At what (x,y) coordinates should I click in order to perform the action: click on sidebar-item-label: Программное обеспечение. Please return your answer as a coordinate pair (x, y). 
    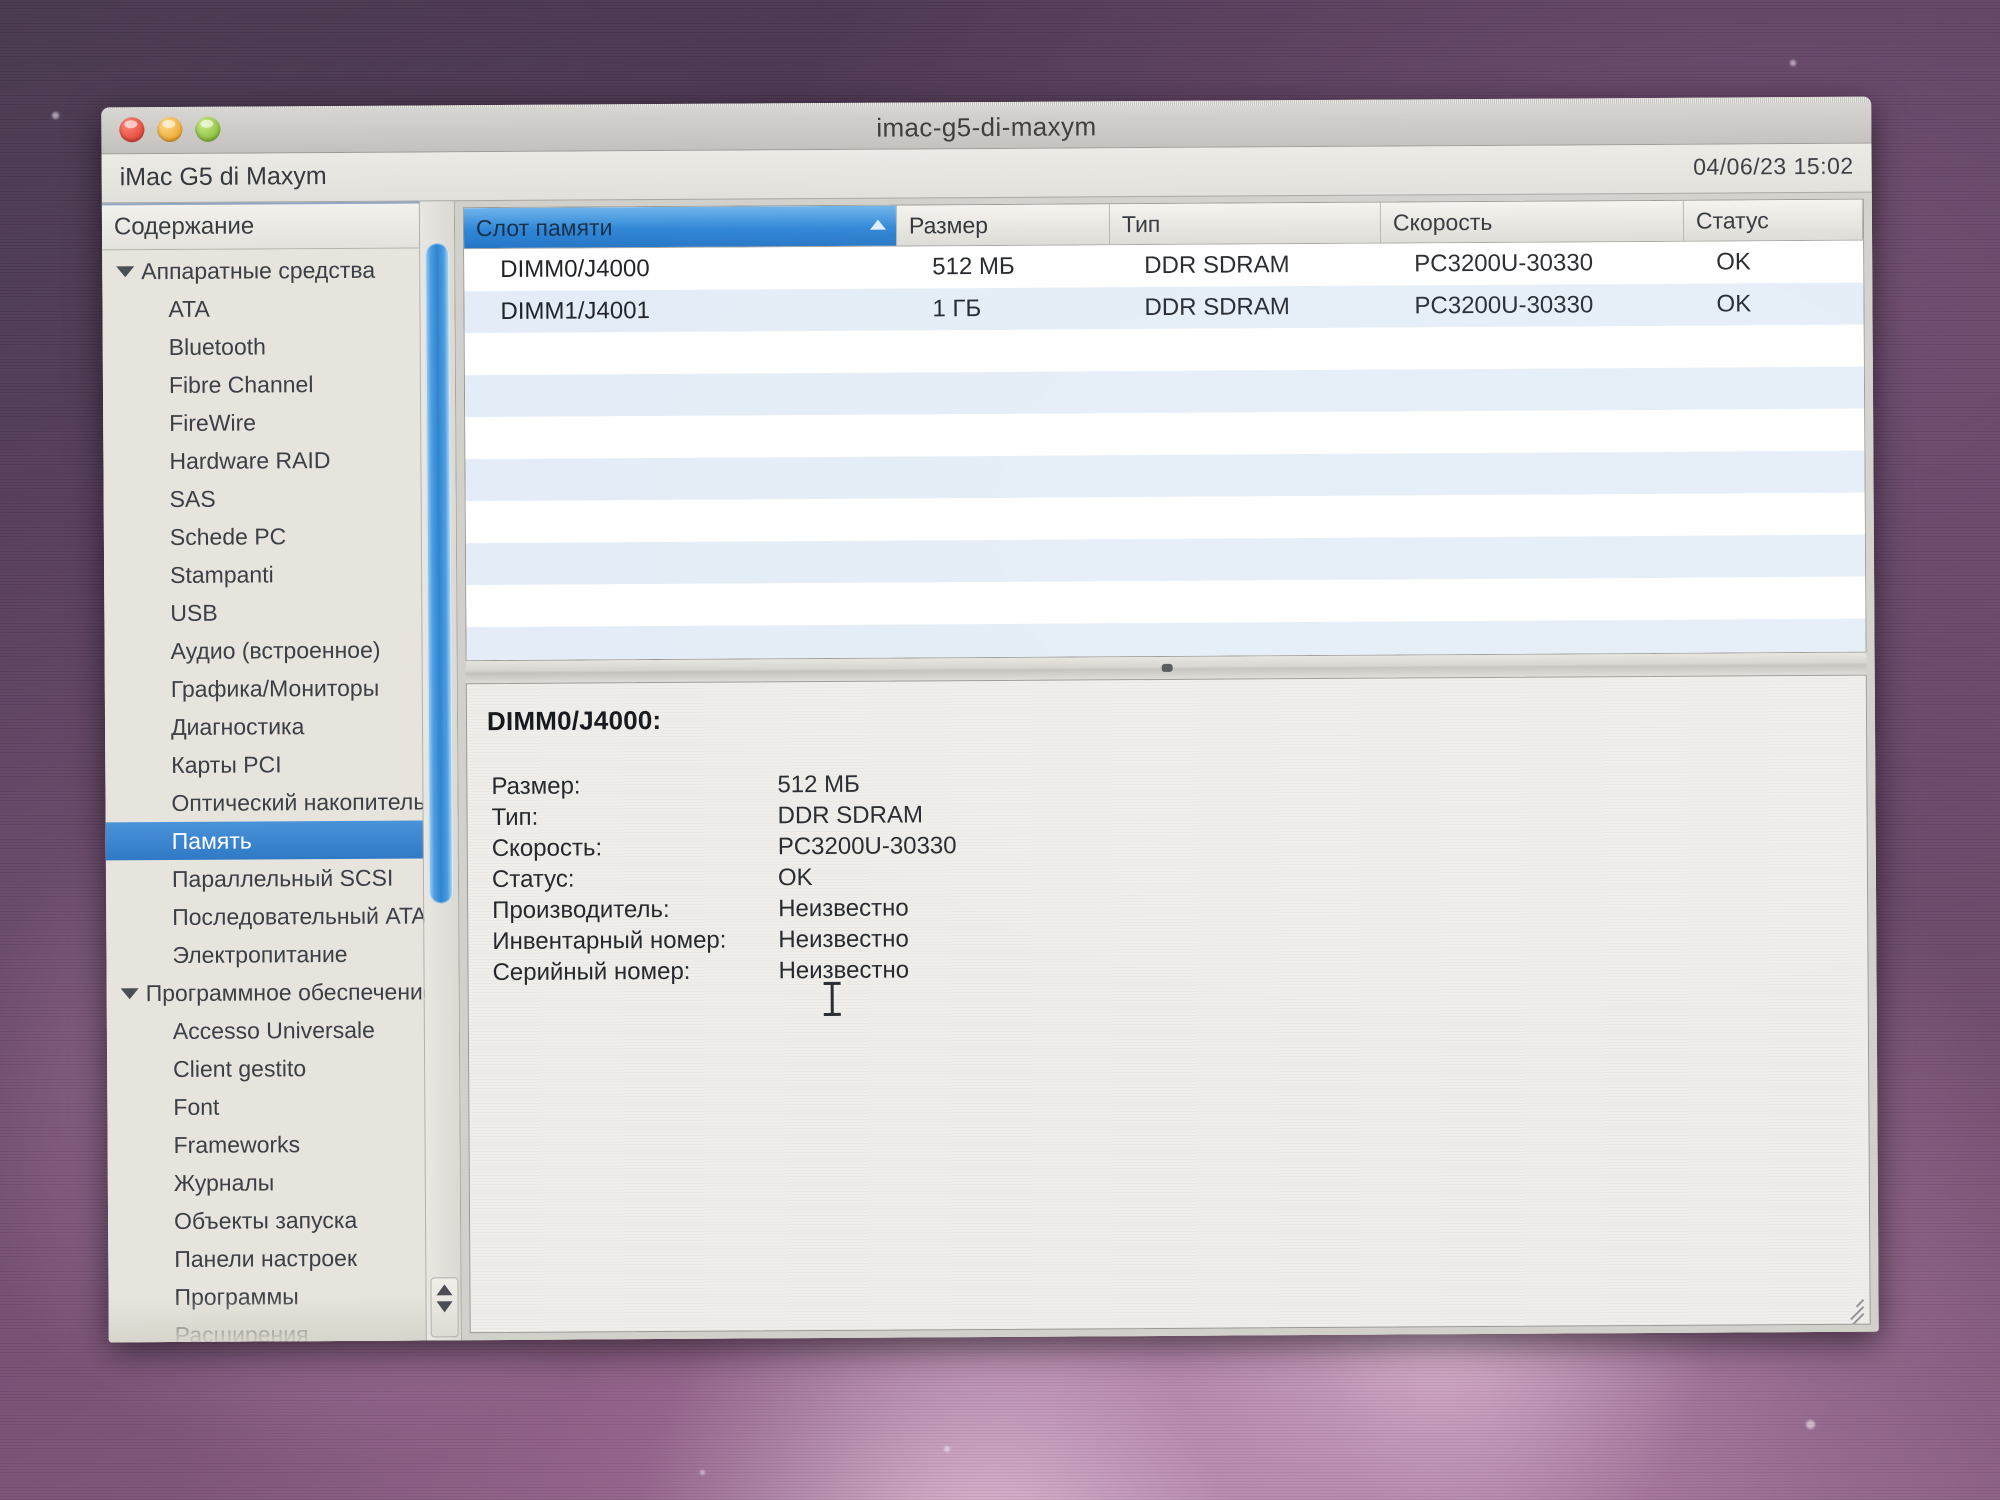
    Looking at the image, I should click on (290, 991).